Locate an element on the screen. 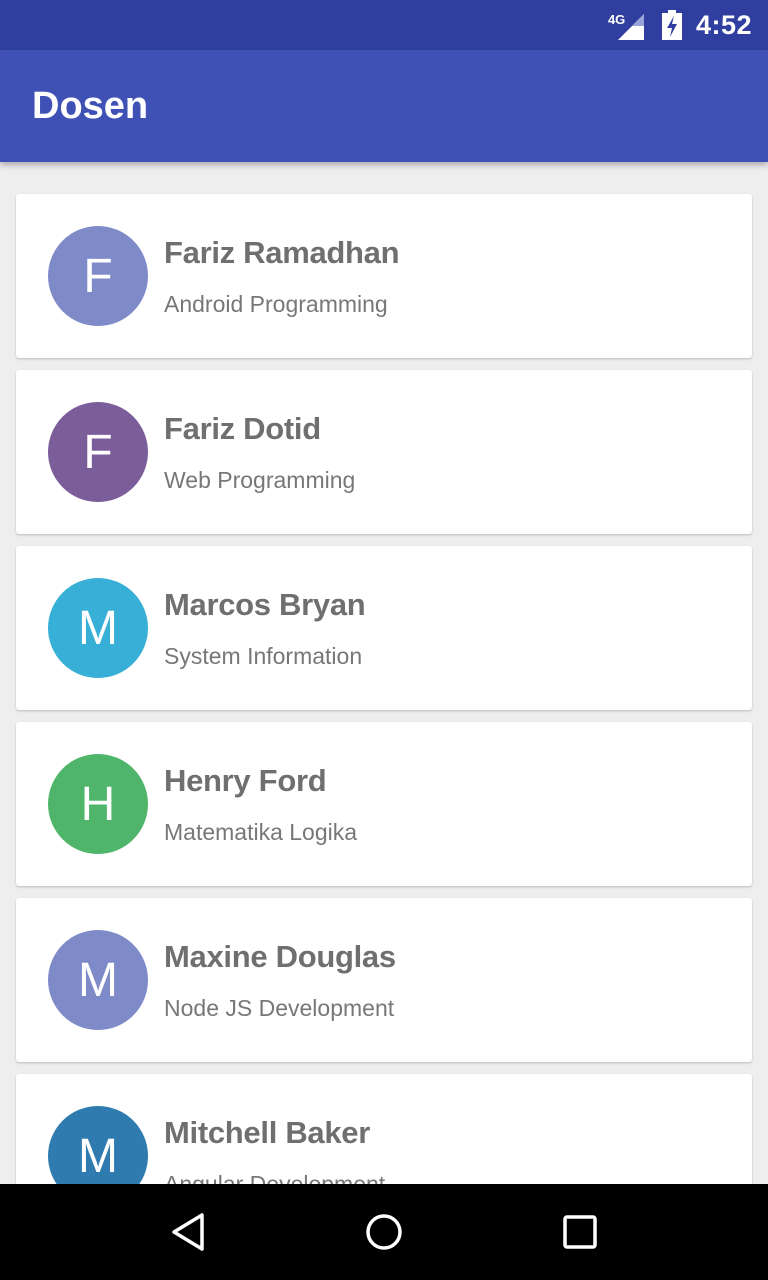 The width and height of the screenshot is (768, 1280). list-item: M Marcos Bryan System Information is located at coordinates (384, 628).